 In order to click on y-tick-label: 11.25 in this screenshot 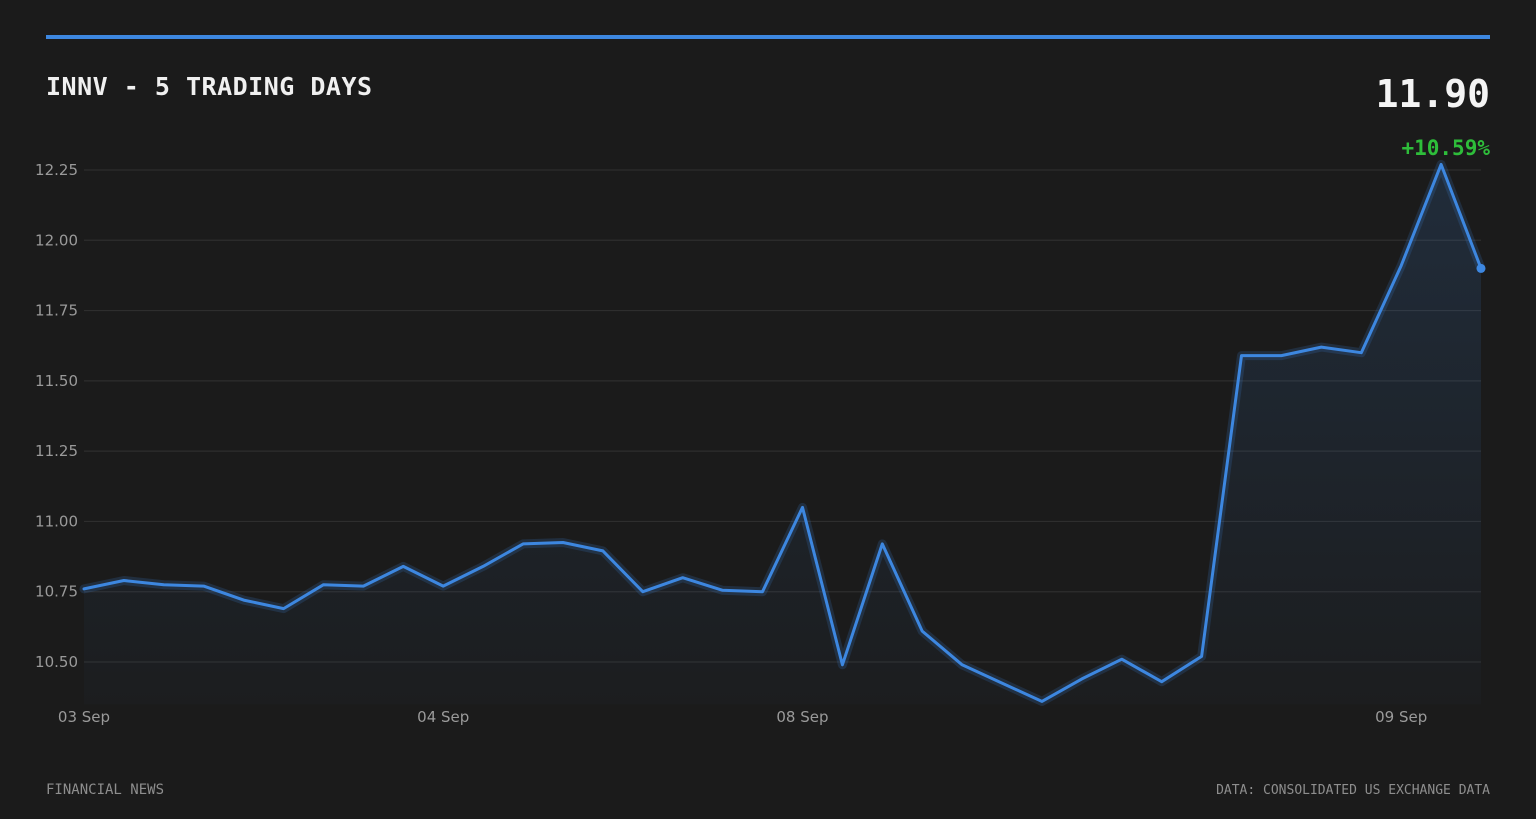, I will do `click(56, 451)`.